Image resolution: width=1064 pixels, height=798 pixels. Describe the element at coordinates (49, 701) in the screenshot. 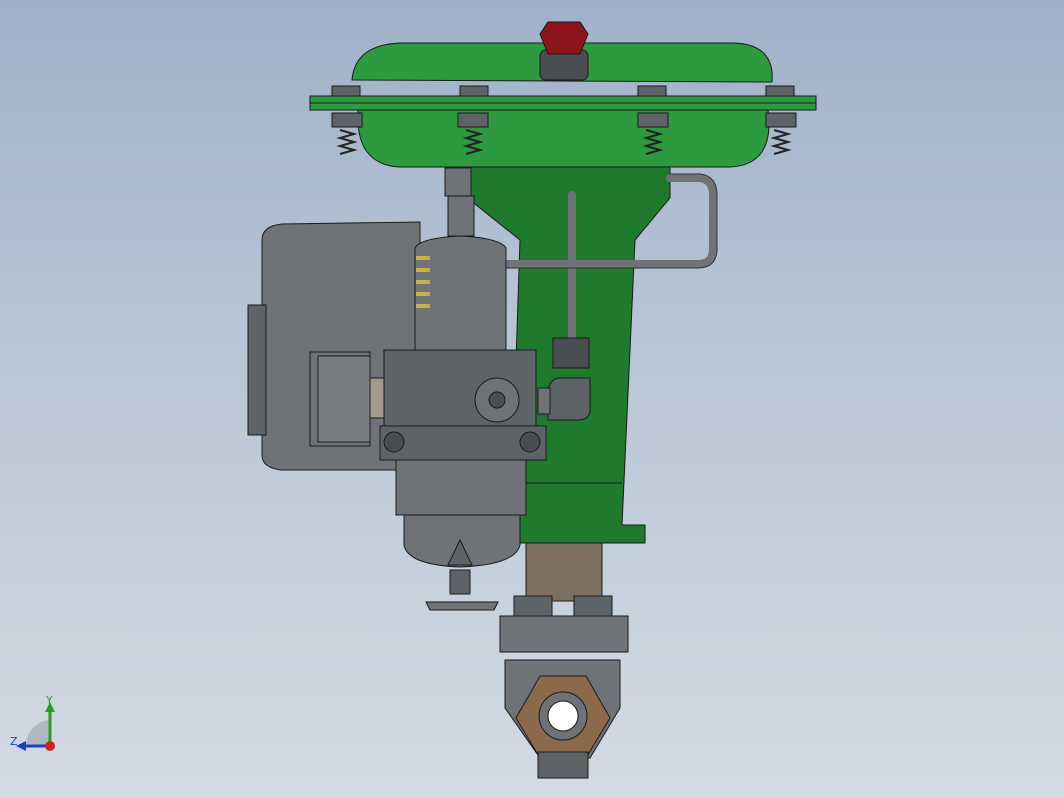

I see `y-axis-label: Y` at that location.